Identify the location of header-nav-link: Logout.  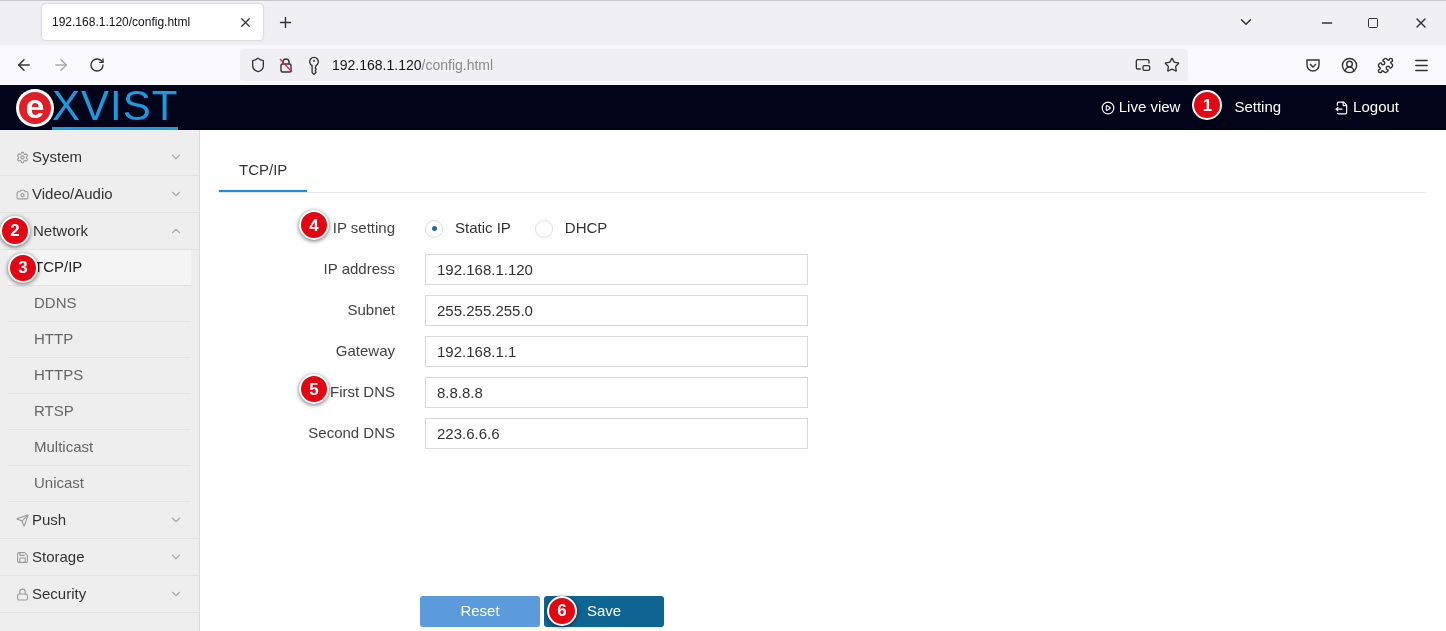
(1367, 107).